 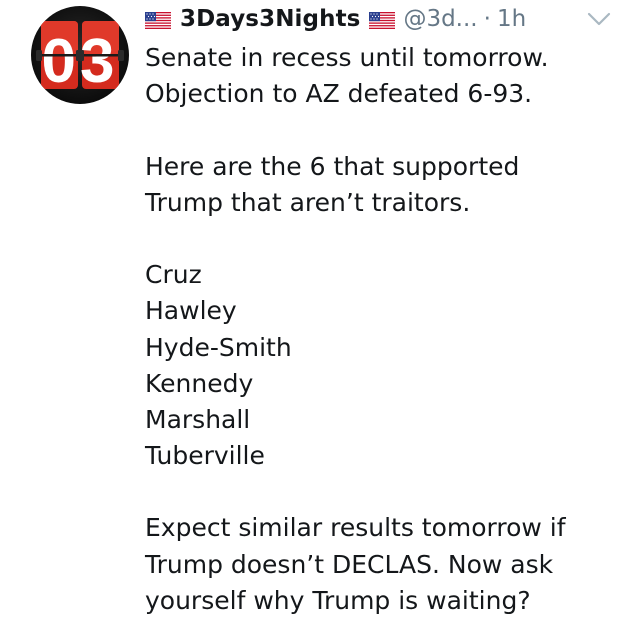 What do you see at coordinates (338, 600) in the screenshot?
I see `tweet-line: yourself why Trump is waiting?` at bounding box center [338, 600].